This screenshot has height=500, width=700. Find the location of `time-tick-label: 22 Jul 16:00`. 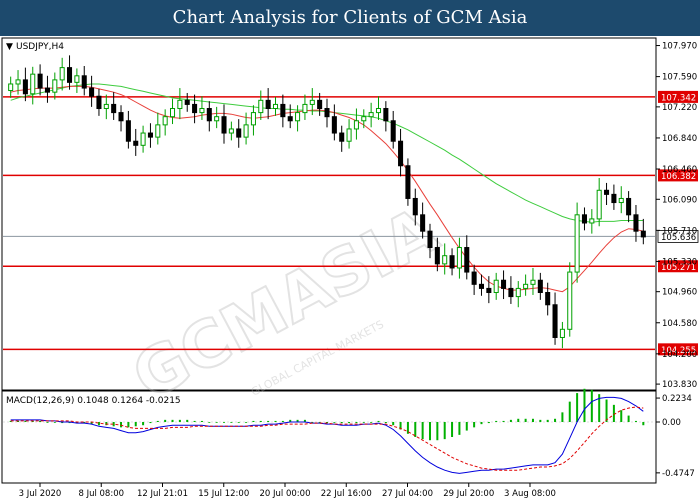

time-tick-label: 22 Jul 16:00 is located at coordinates (346, 494).